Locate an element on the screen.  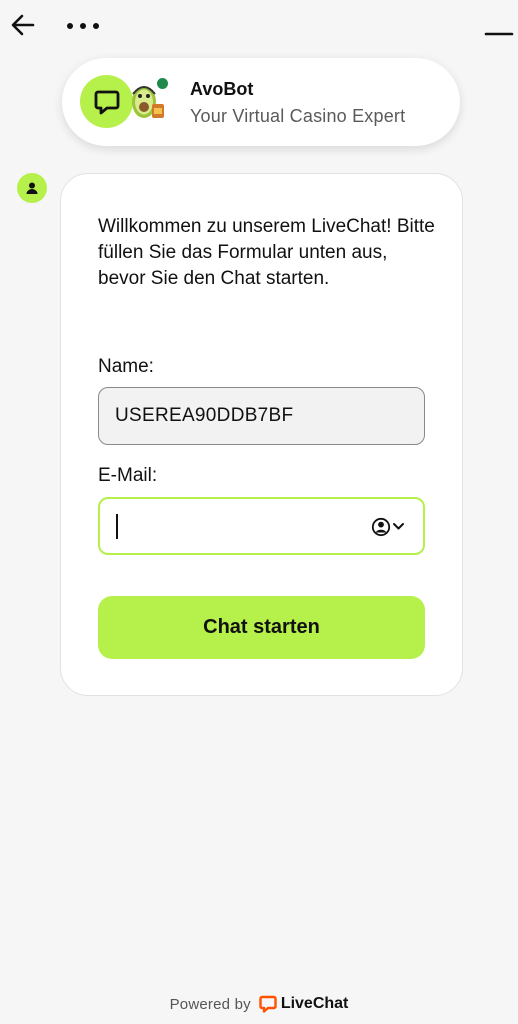
online-status-indicator is located at coordinates (162, 83).